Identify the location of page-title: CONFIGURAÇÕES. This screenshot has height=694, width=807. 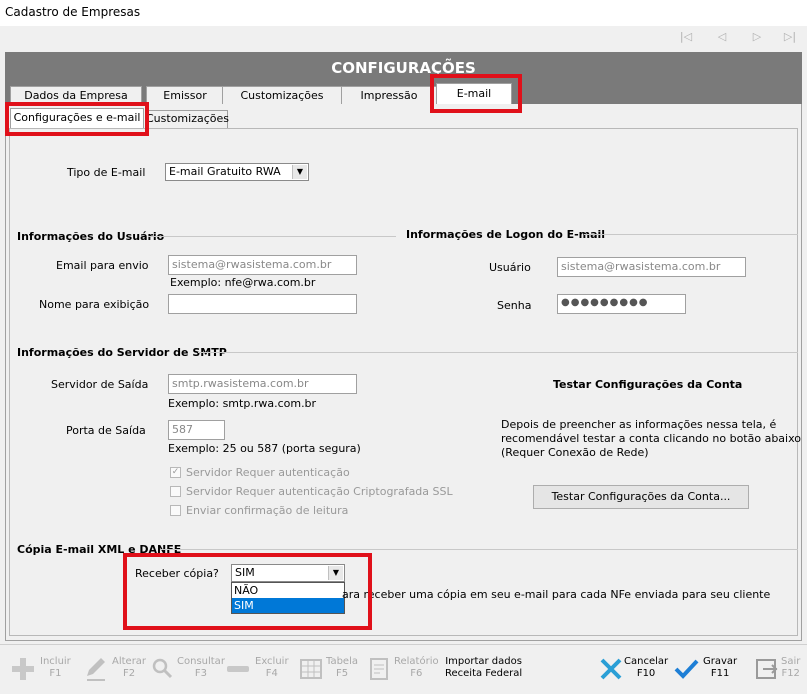
(403, 68).